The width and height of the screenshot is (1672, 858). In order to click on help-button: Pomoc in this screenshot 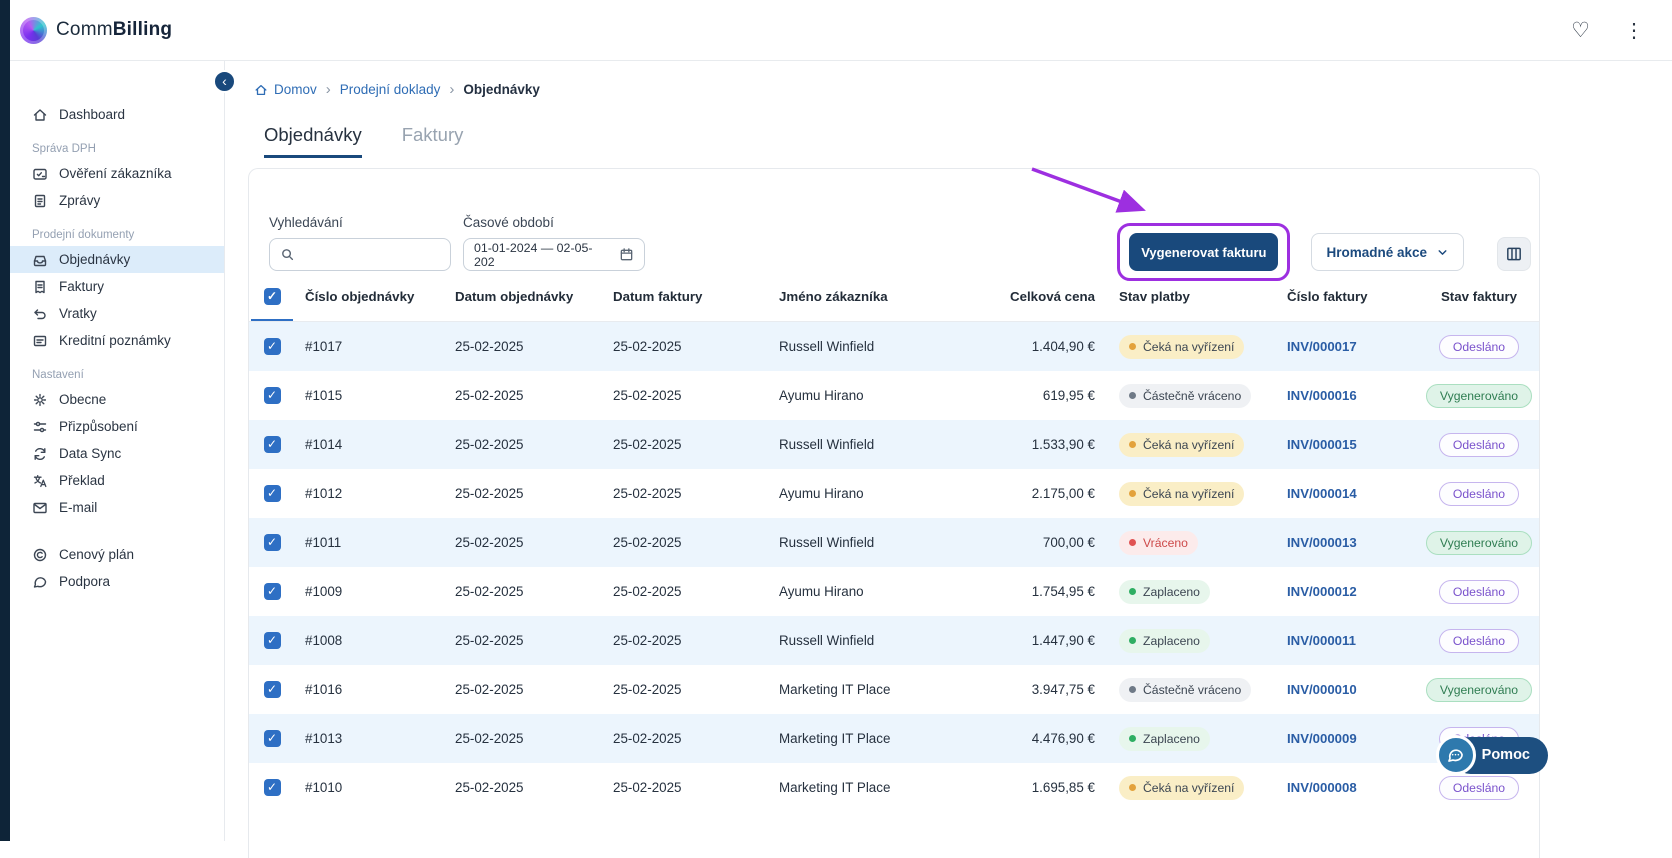, I will do `click(1491, 755)`.